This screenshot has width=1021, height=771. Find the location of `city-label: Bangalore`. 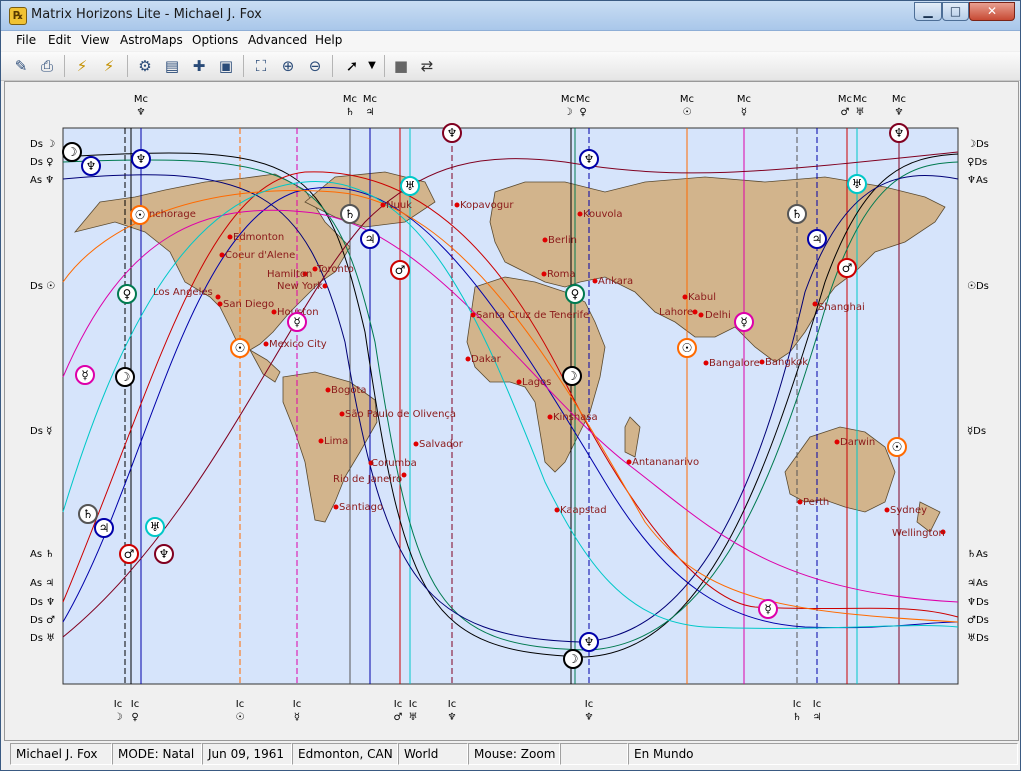

city-label: Bangalore is located at coordinates (734, 363).